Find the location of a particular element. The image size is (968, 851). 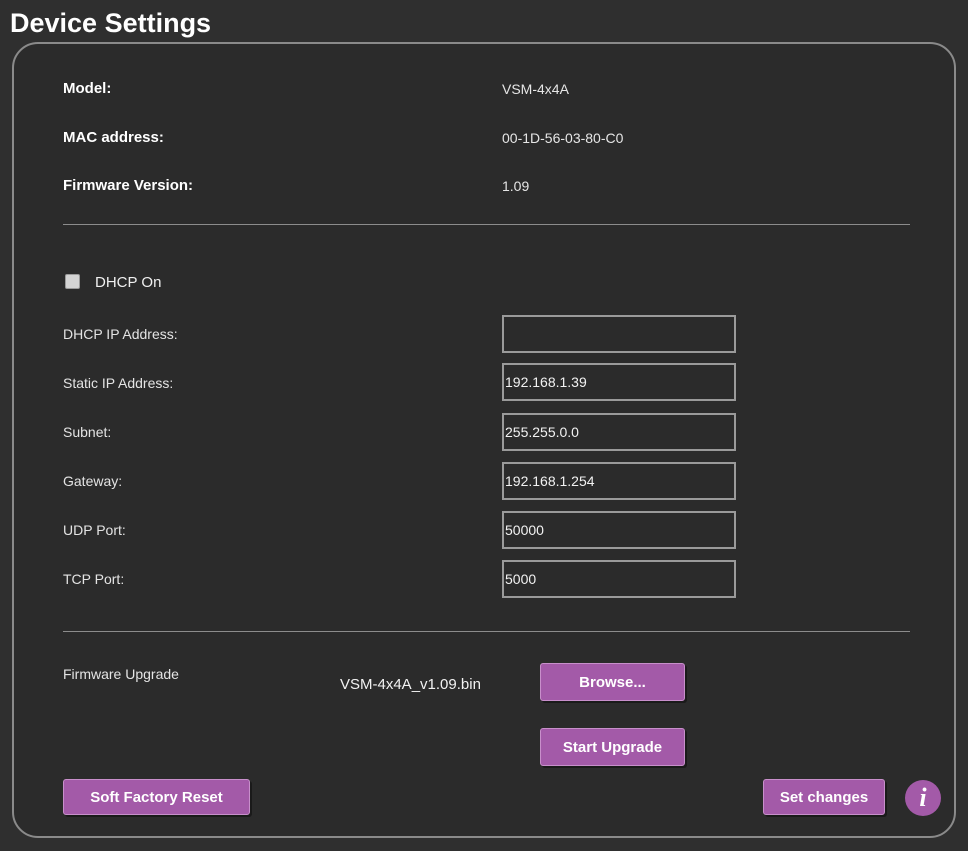

model-value: VSM-4x4A is located at coordinates (535, 89).